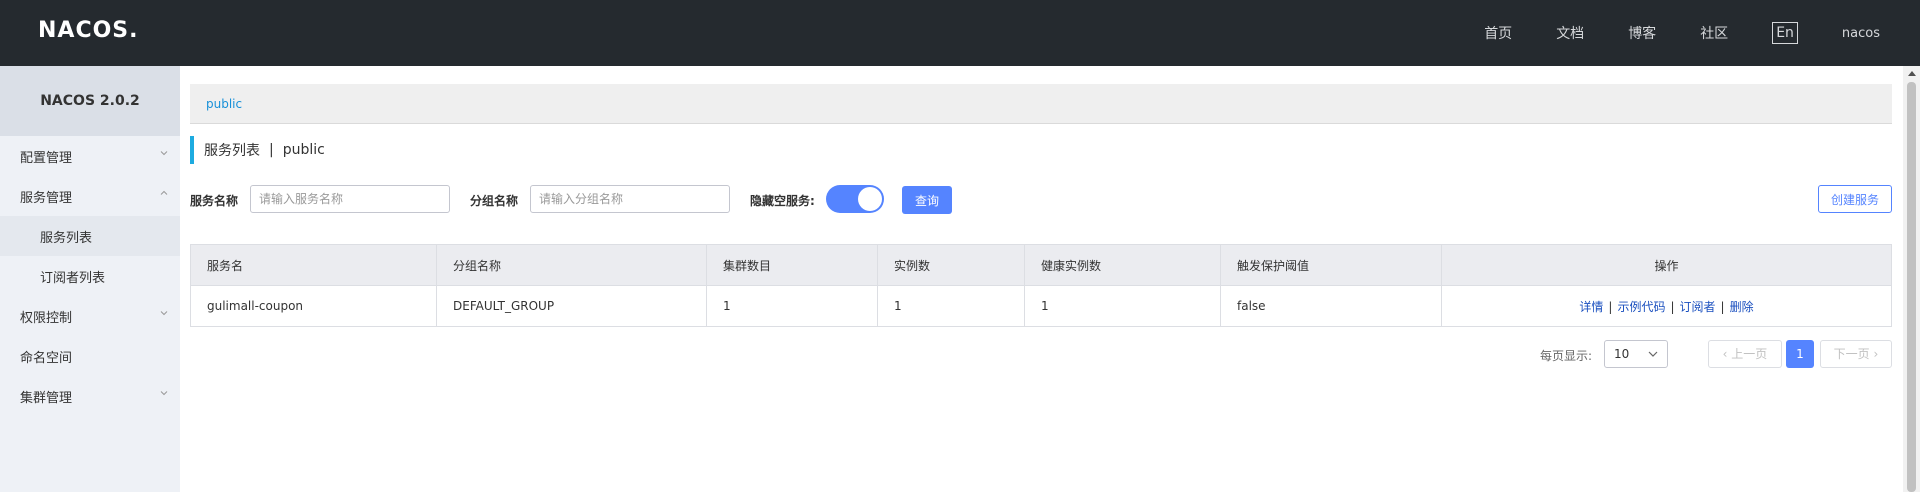 Image resolution: width=1920 pixels, height=492 pixels. What do you see at coordinates (494, 201) in the screenshot?
I see `group-name-label: 分组名称` at bounding box center [494, 201].